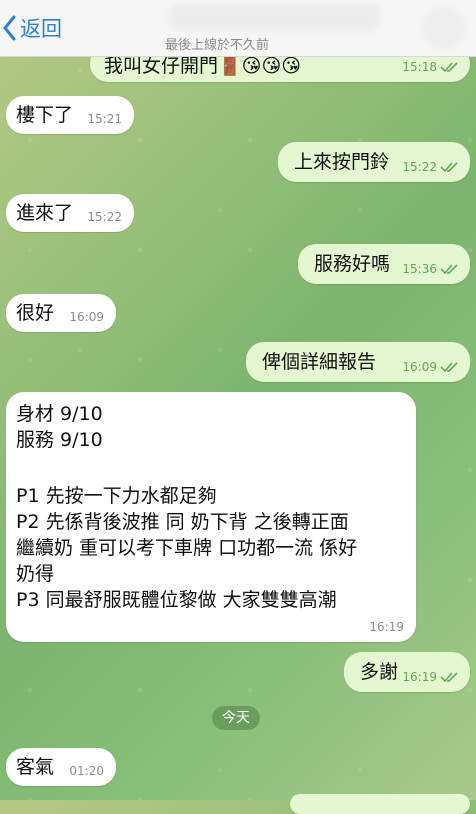  I want to click on message-text: 多謝, so click(379, 672).